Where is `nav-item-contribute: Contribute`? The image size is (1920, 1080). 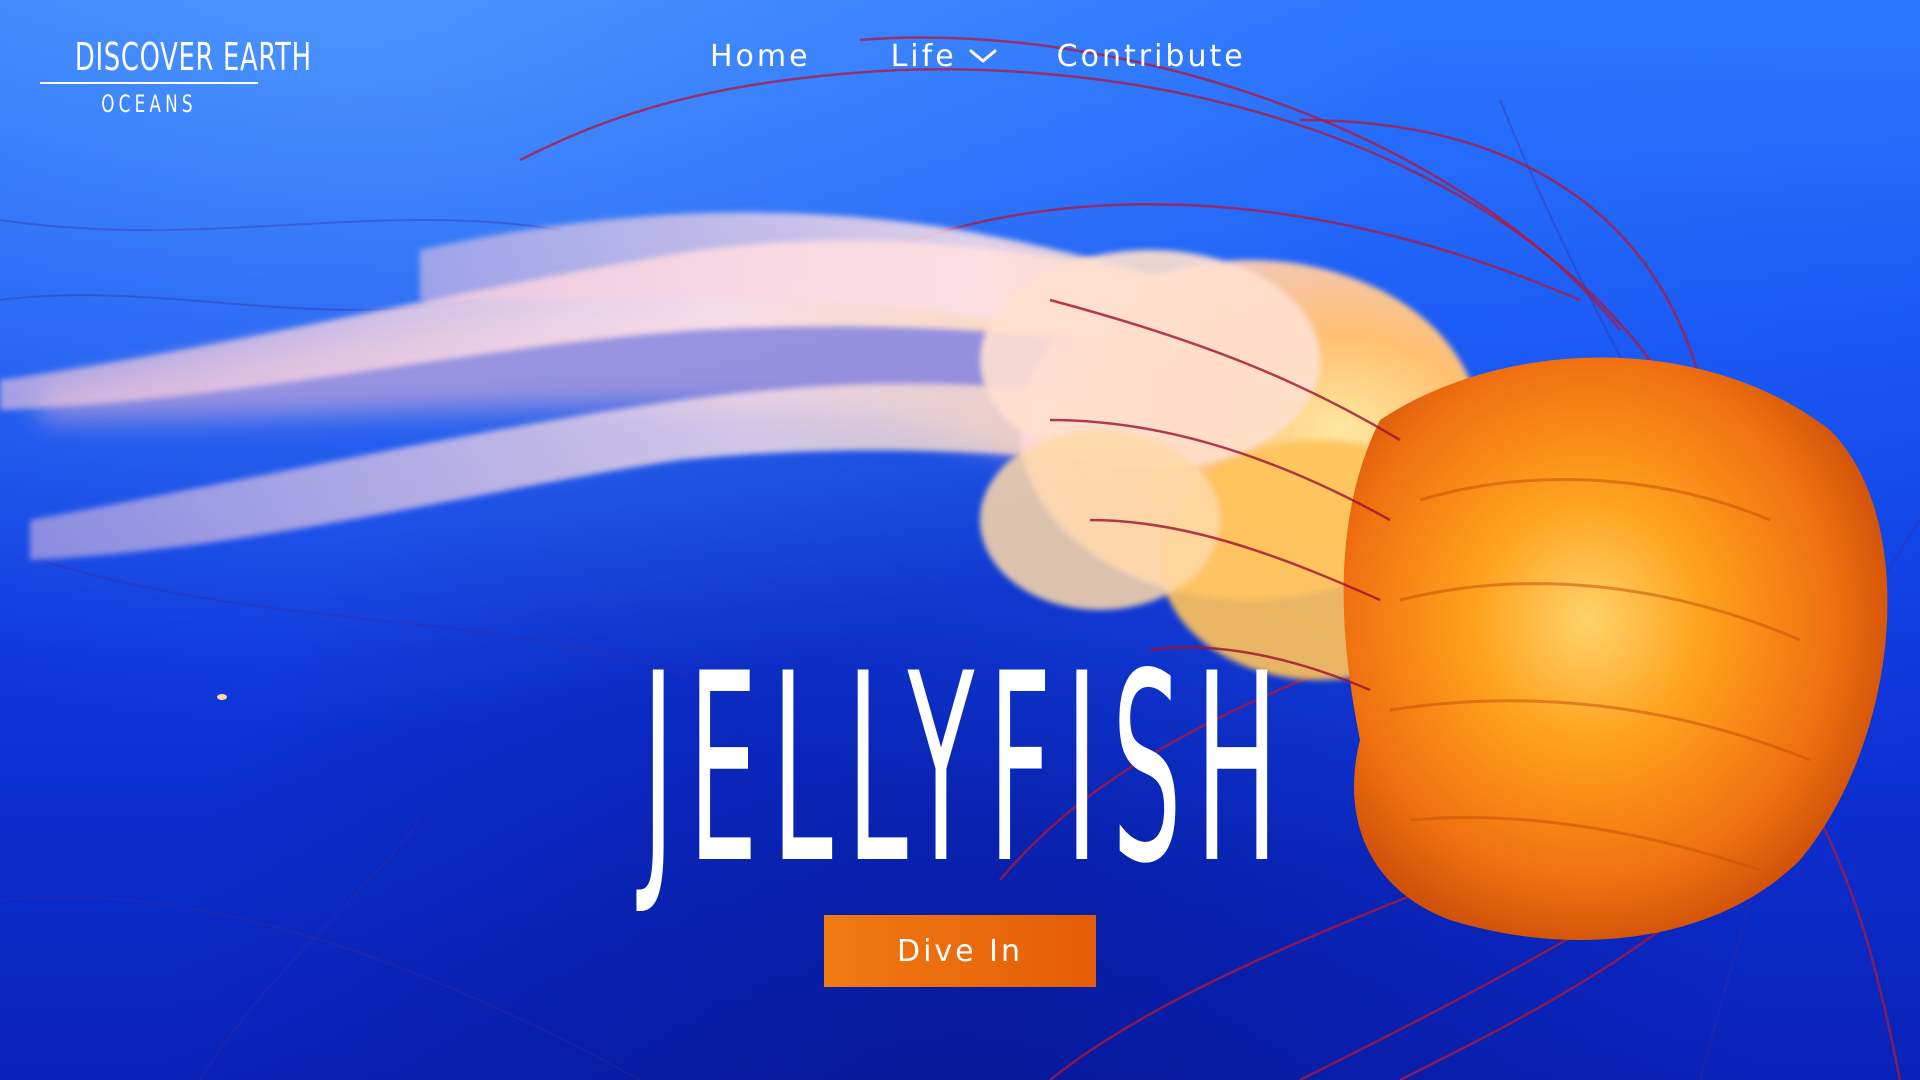
nav-item-contribute: Contribute is located at coordinates (1151, 56).